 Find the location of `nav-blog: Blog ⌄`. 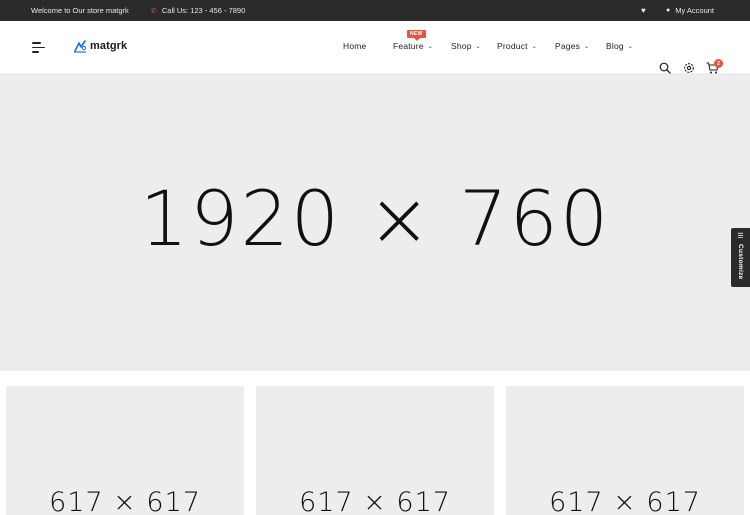

nav-blog: Blog ⌄ is located at coordinates (619, 46).